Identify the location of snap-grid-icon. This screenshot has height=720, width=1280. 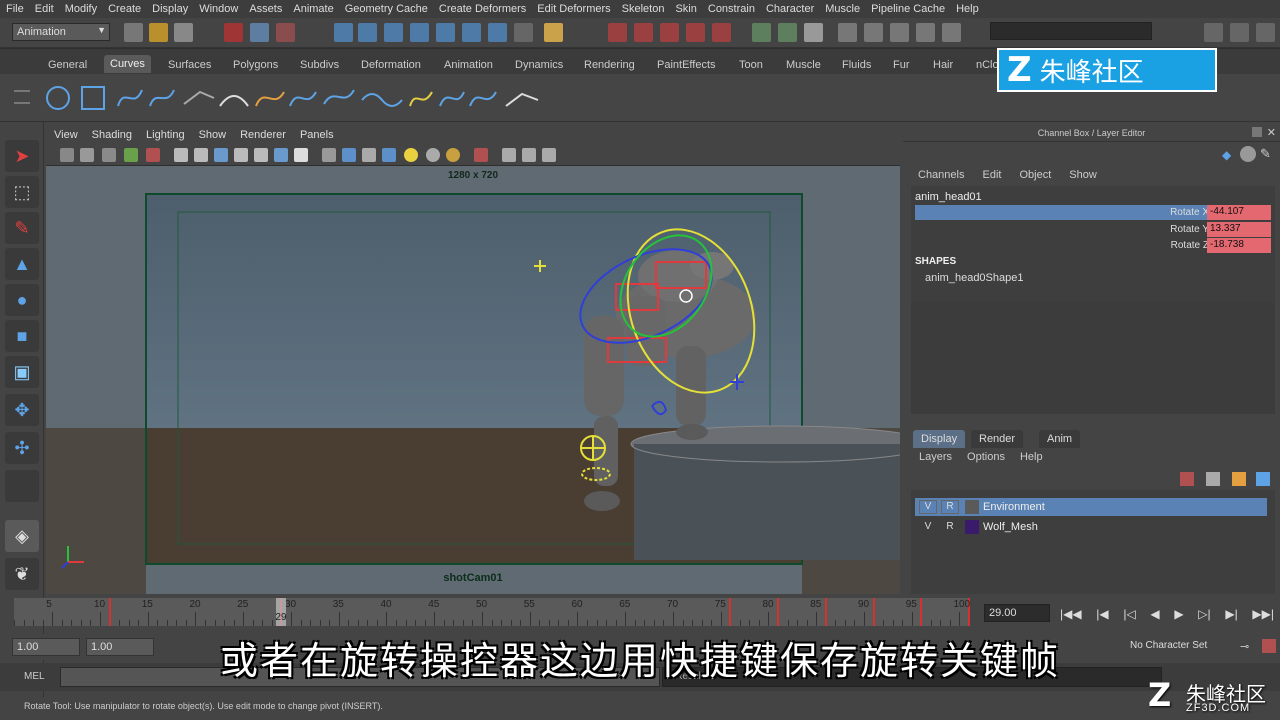
(343, 32).